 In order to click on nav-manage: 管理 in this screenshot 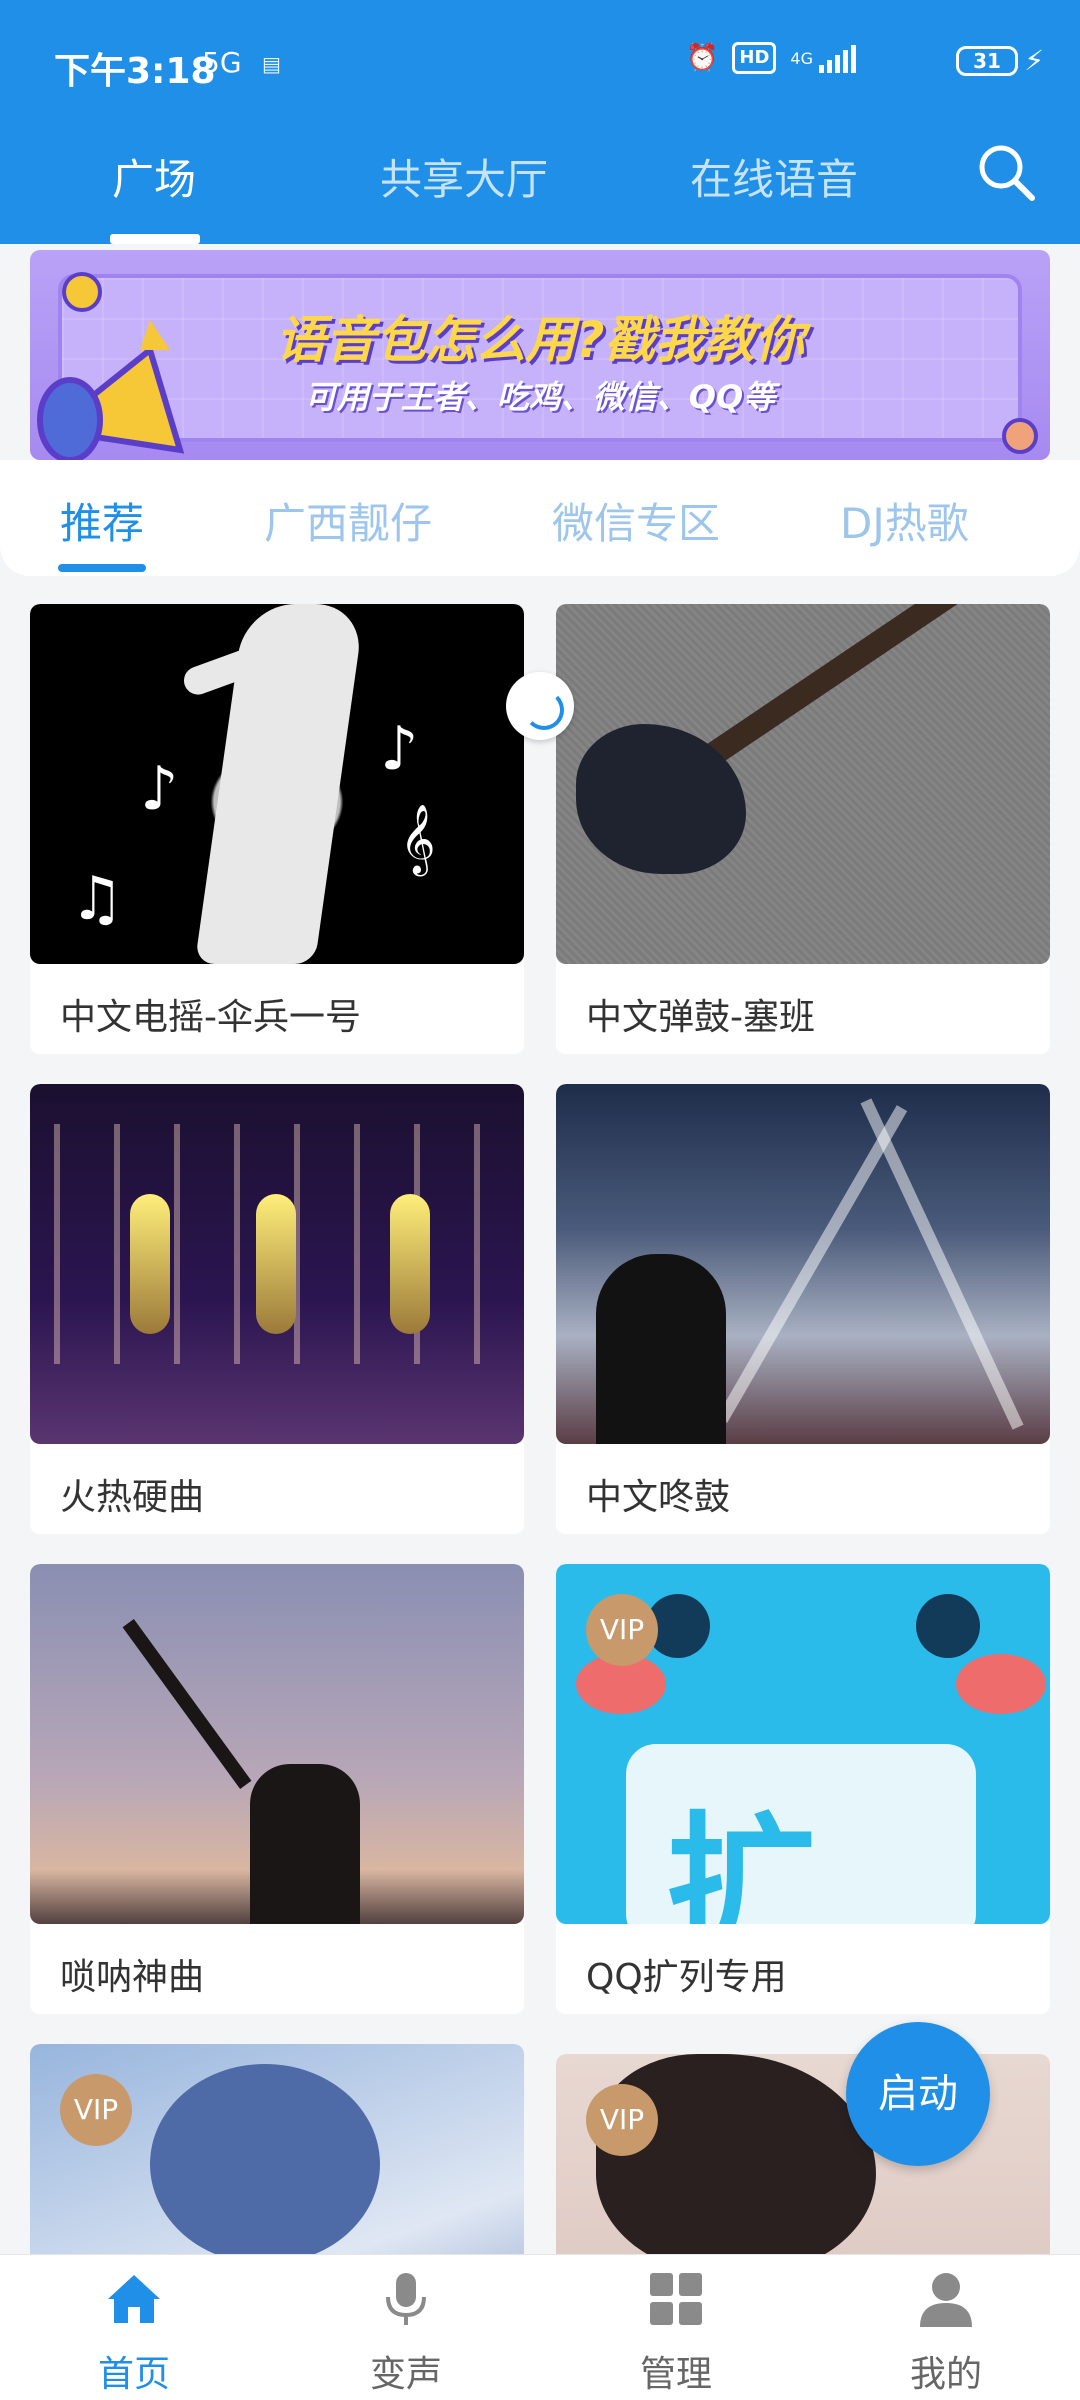, I will do `click(676, 2333)`.